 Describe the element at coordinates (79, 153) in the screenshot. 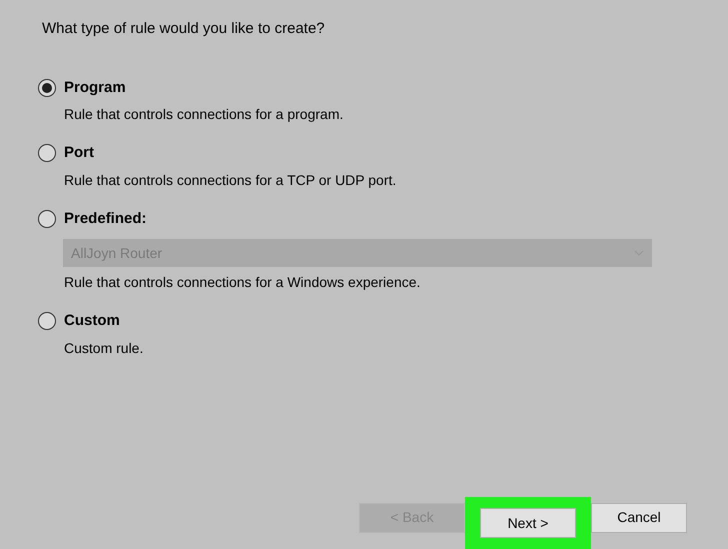

I see `option-label: Port` at that location.